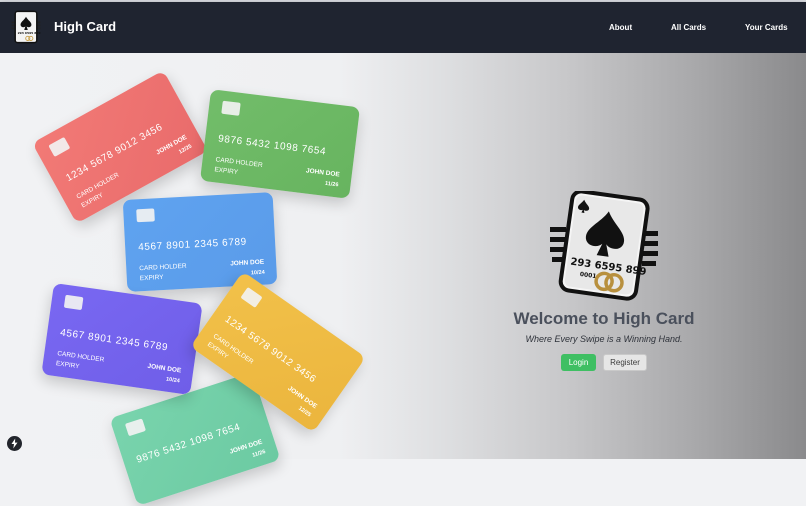  I want to click on hero-tagline: Where Every Swipe is a Winning Hand., so click(604, 339).